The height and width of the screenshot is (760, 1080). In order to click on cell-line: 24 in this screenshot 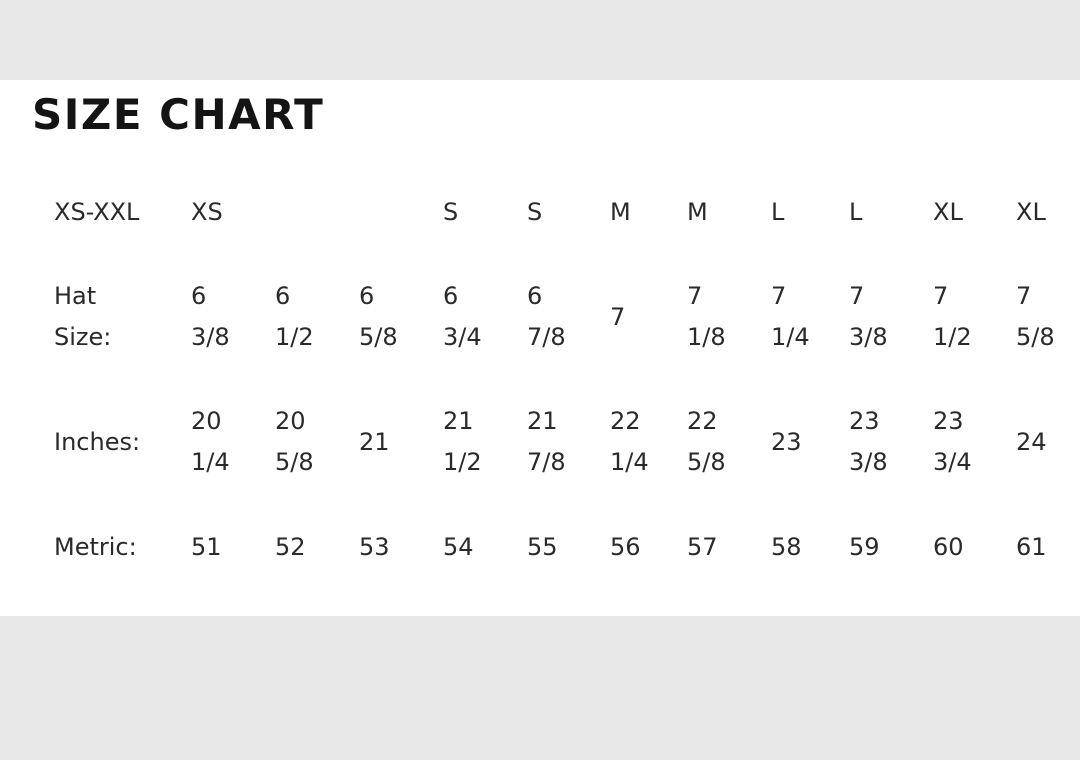, I will do `click(1031, 441)`.